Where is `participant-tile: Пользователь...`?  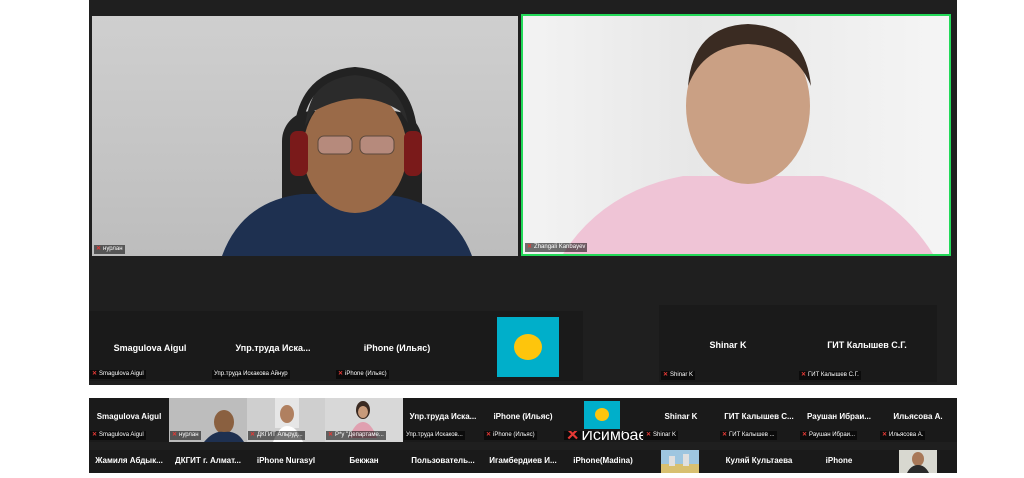
participant-tile: Пользователь... is located at coordinates (443, 461).